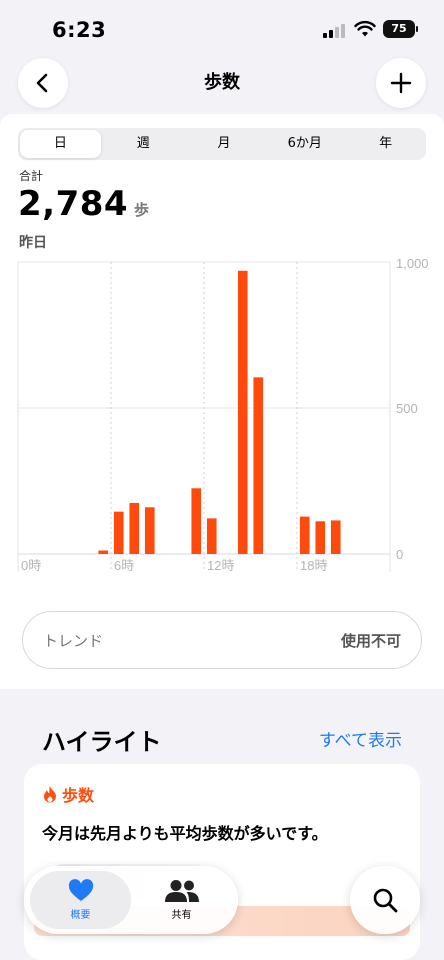 This screenshot has height=960, width=444. I want to click on total-steps-unit: 歩, so click(142, 210).